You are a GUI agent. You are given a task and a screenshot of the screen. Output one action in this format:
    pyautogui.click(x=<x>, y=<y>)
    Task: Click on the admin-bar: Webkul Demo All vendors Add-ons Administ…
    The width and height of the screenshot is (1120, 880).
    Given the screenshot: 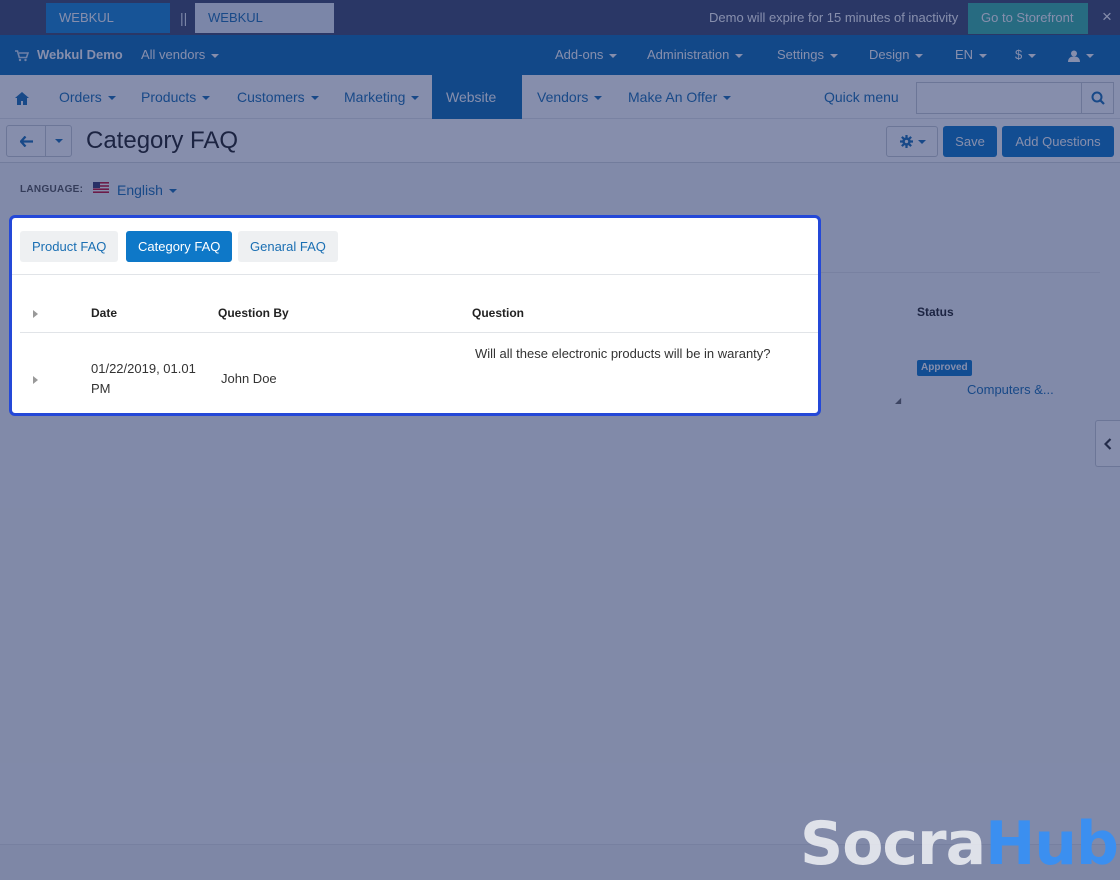 What is the action you would take?
    pyautogui.click(x=560, y=55)
    